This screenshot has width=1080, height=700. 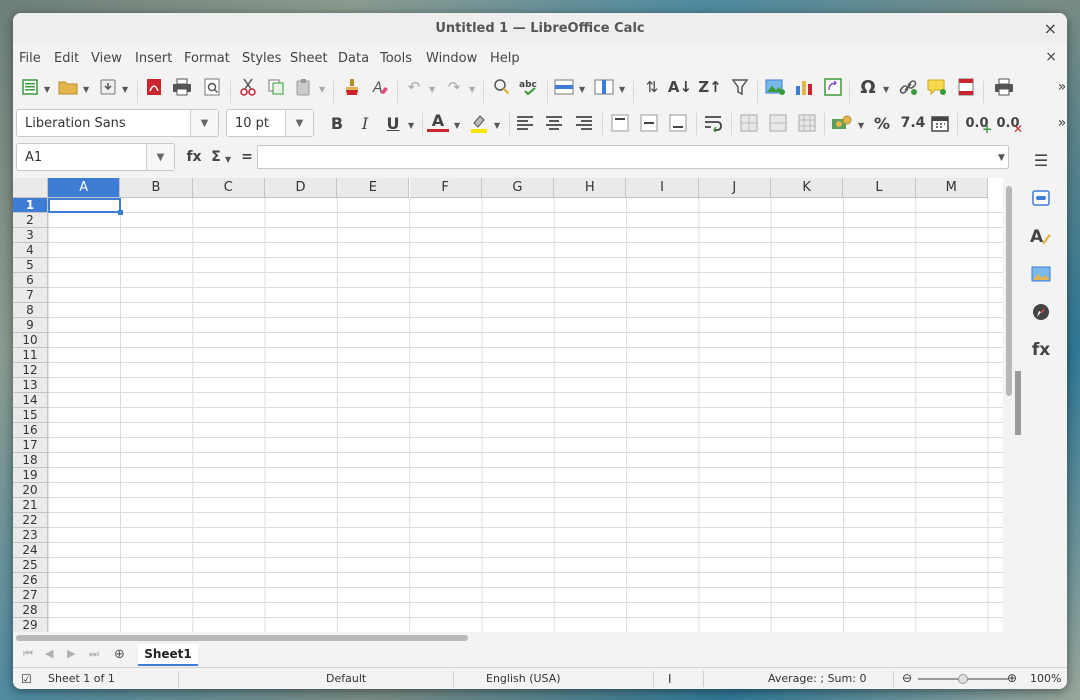 I want to click on save-dropdown-icon: ▼, so click(x=125, y=89).